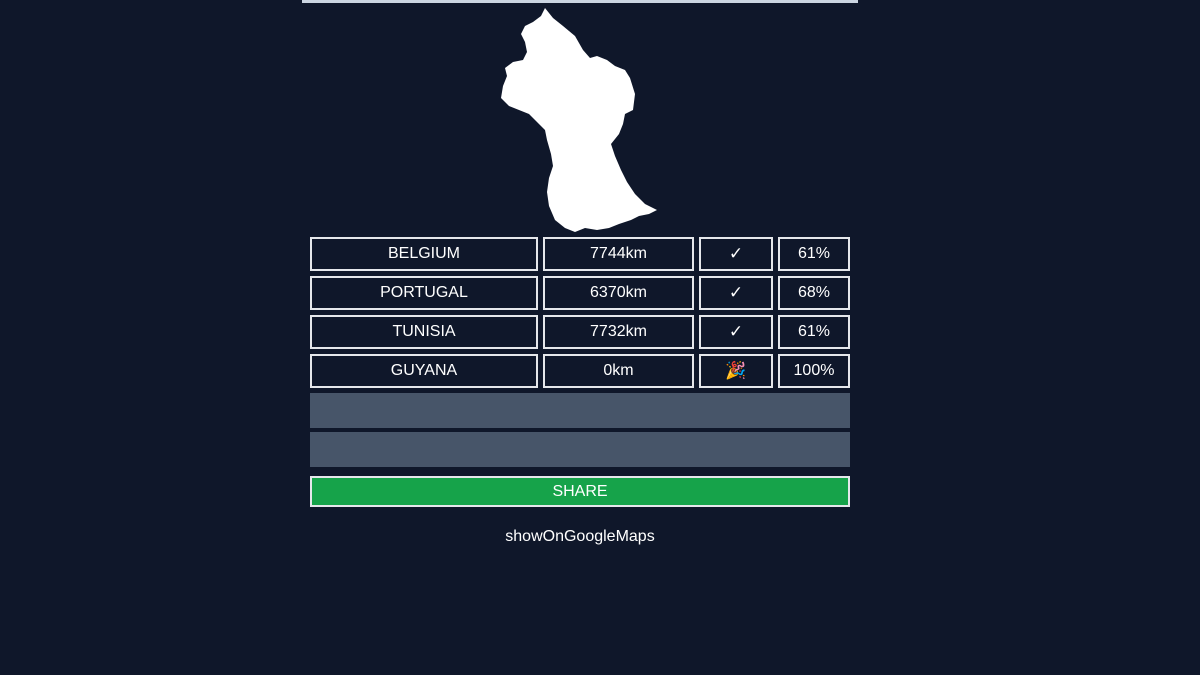 The image size is (1200, 675). Describe the element at coordinates (618, 254) in the screenshot. I see `guess-distance: 7744km` at that location.